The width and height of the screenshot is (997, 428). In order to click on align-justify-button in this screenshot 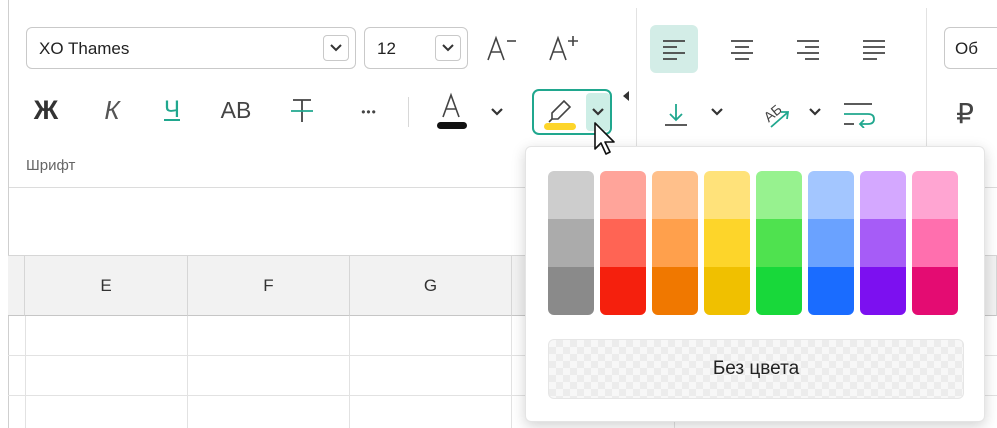, I will do `click(874, 49)`.